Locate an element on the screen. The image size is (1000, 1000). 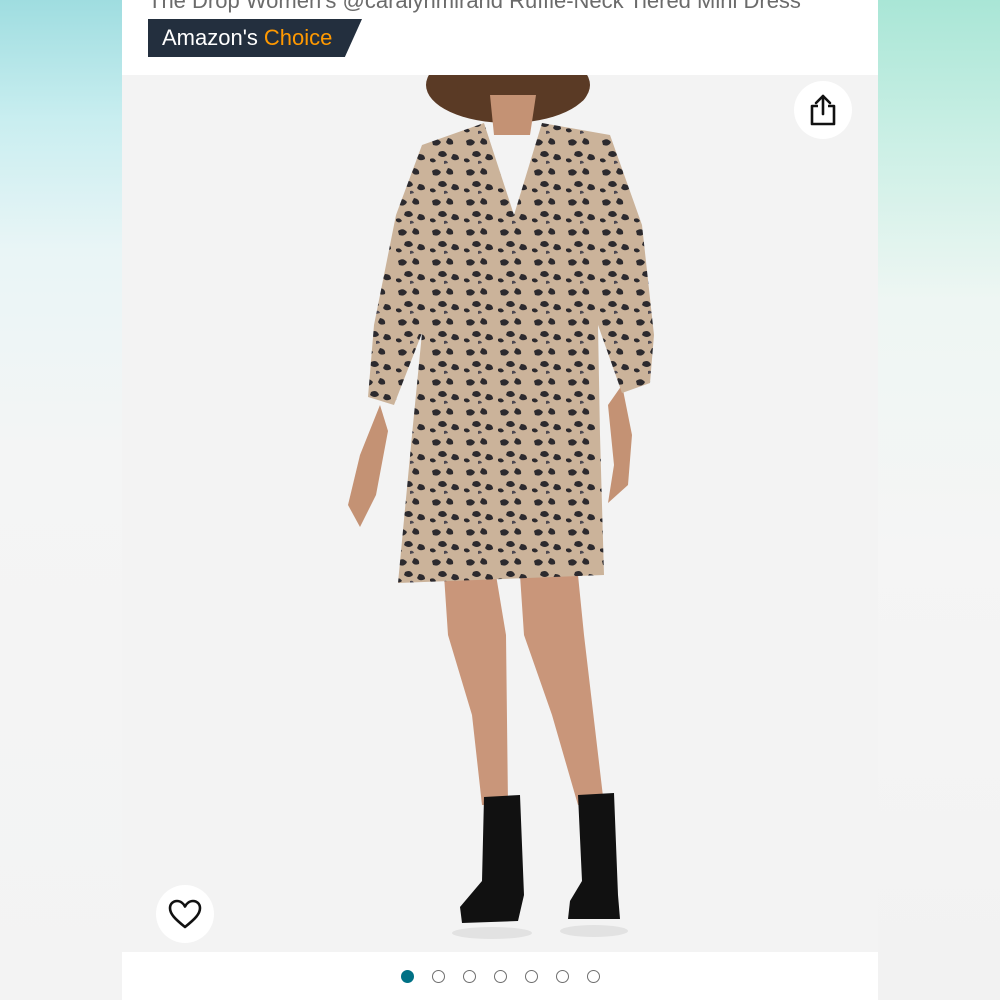
share-button is located at coordinates (823, 110).